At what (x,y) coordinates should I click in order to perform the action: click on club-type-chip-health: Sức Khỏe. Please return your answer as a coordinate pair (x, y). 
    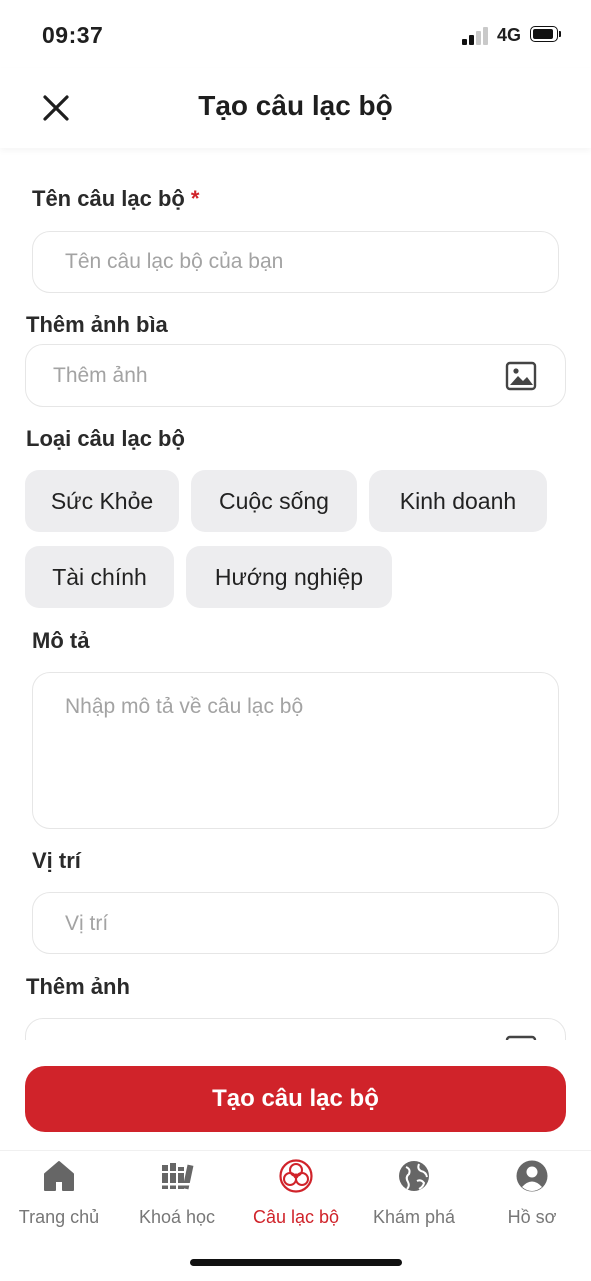
    Looking at the image, I should click on (102, 501).